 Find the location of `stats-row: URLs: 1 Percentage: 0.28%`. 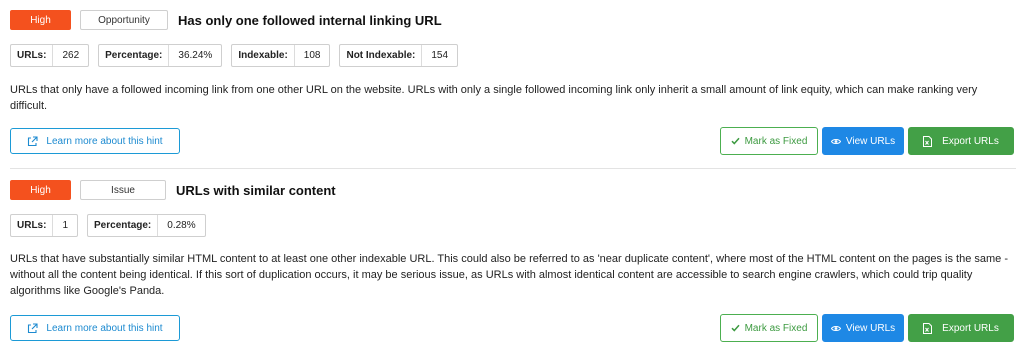

stats-row: URLs: 1 Percentage: 0.28% is located at coordinates (112, 225).